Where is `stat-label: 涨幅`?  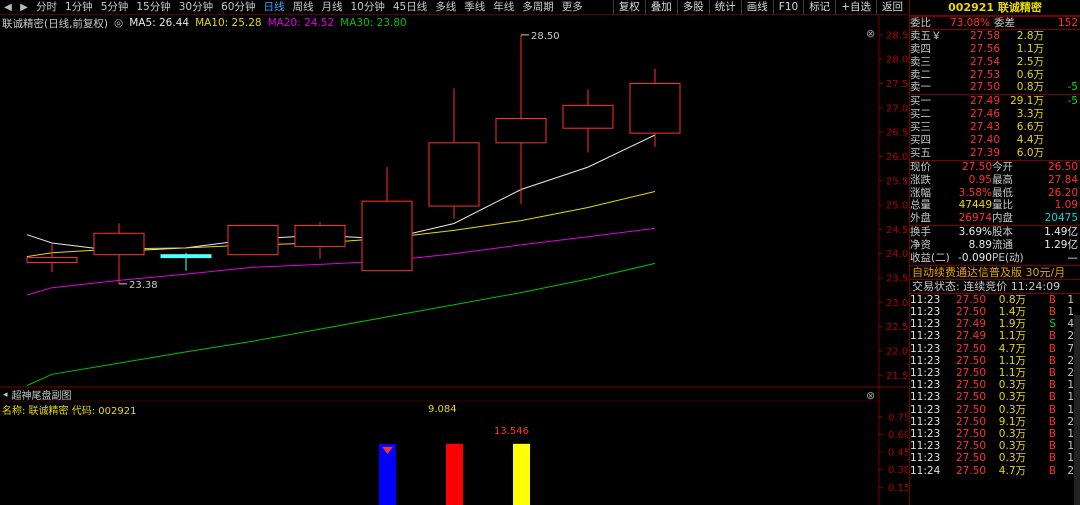 stat-label: 涨幅 is located at coordinates (920, 192).